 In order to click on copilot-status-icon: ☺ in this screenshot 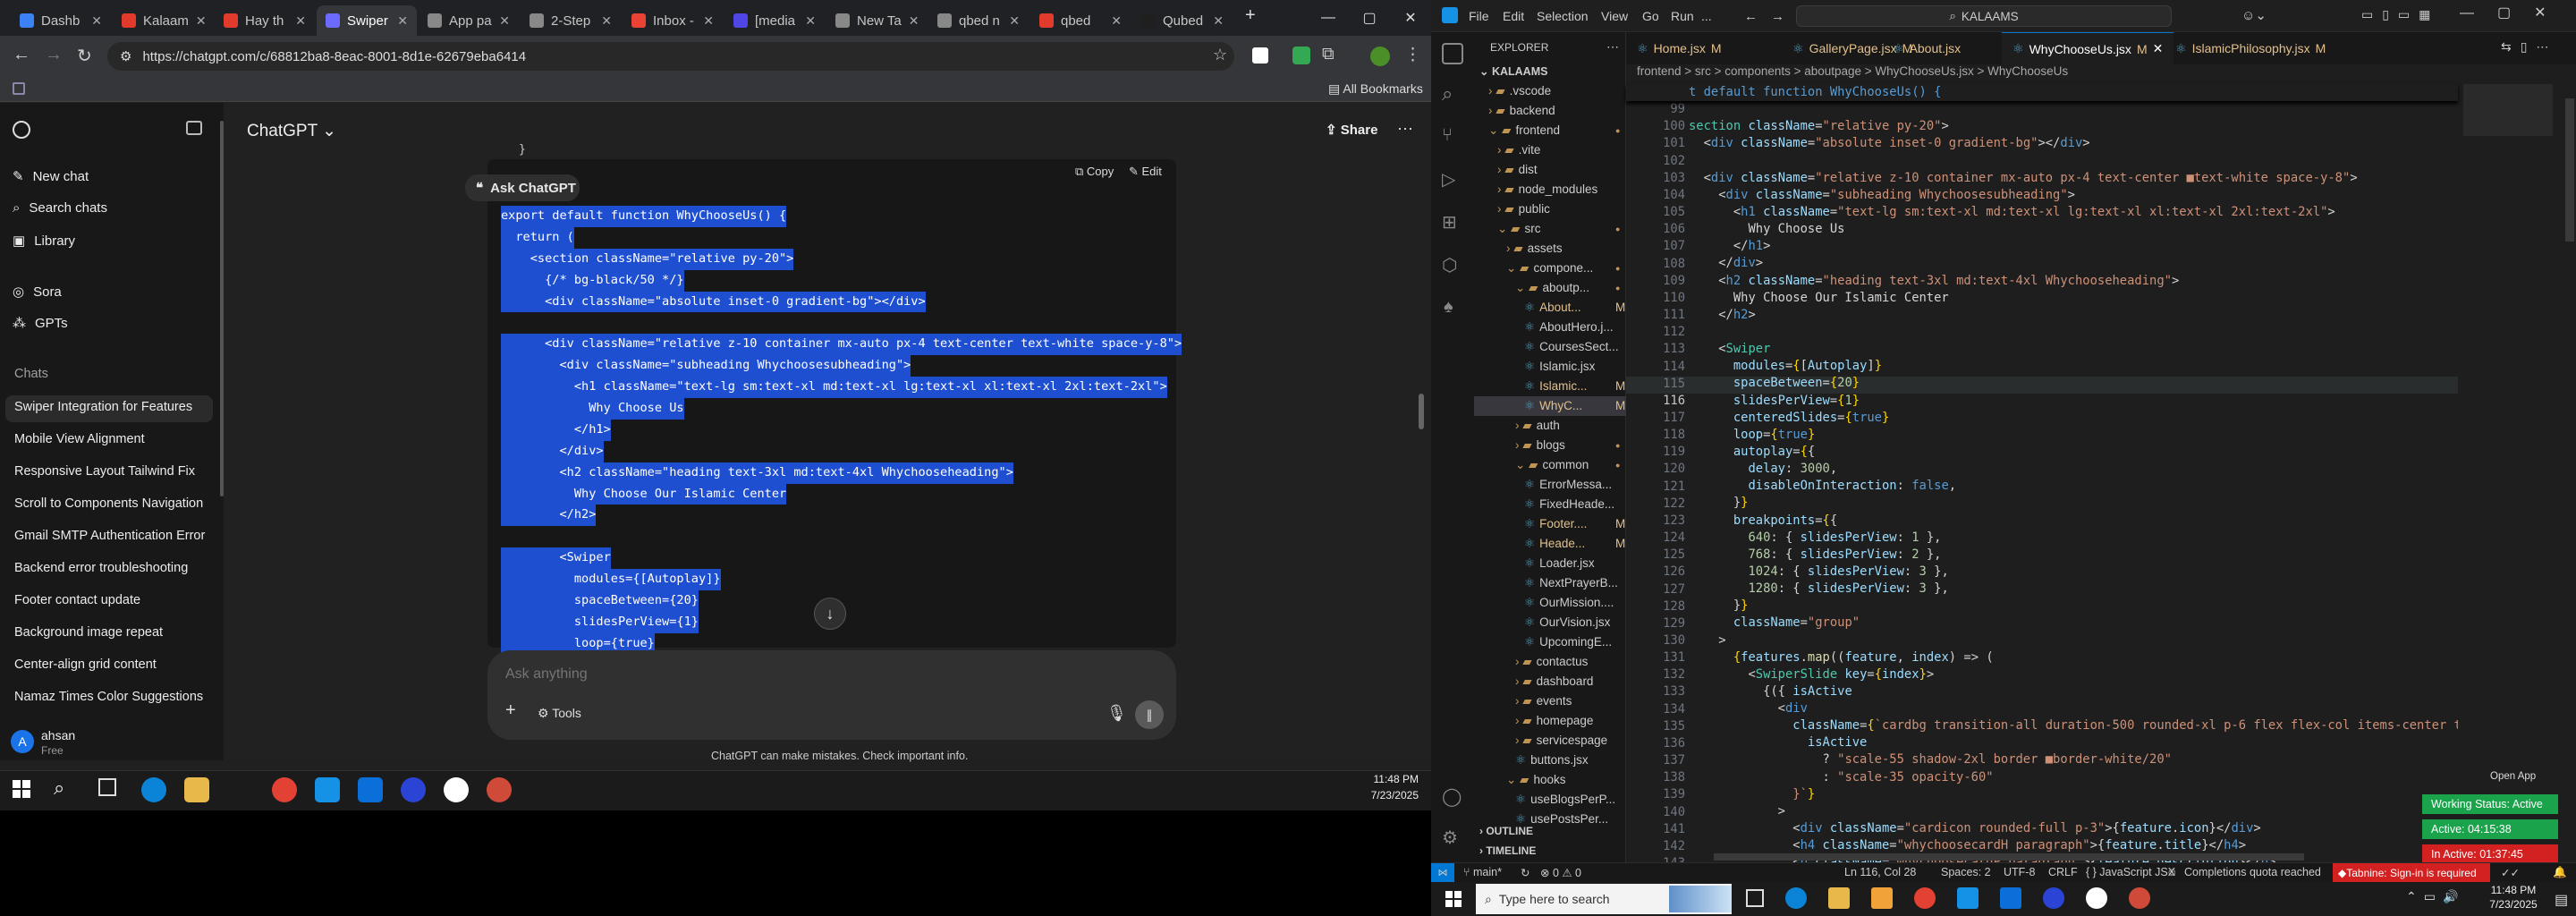, I will do `click(2172, 872)`.